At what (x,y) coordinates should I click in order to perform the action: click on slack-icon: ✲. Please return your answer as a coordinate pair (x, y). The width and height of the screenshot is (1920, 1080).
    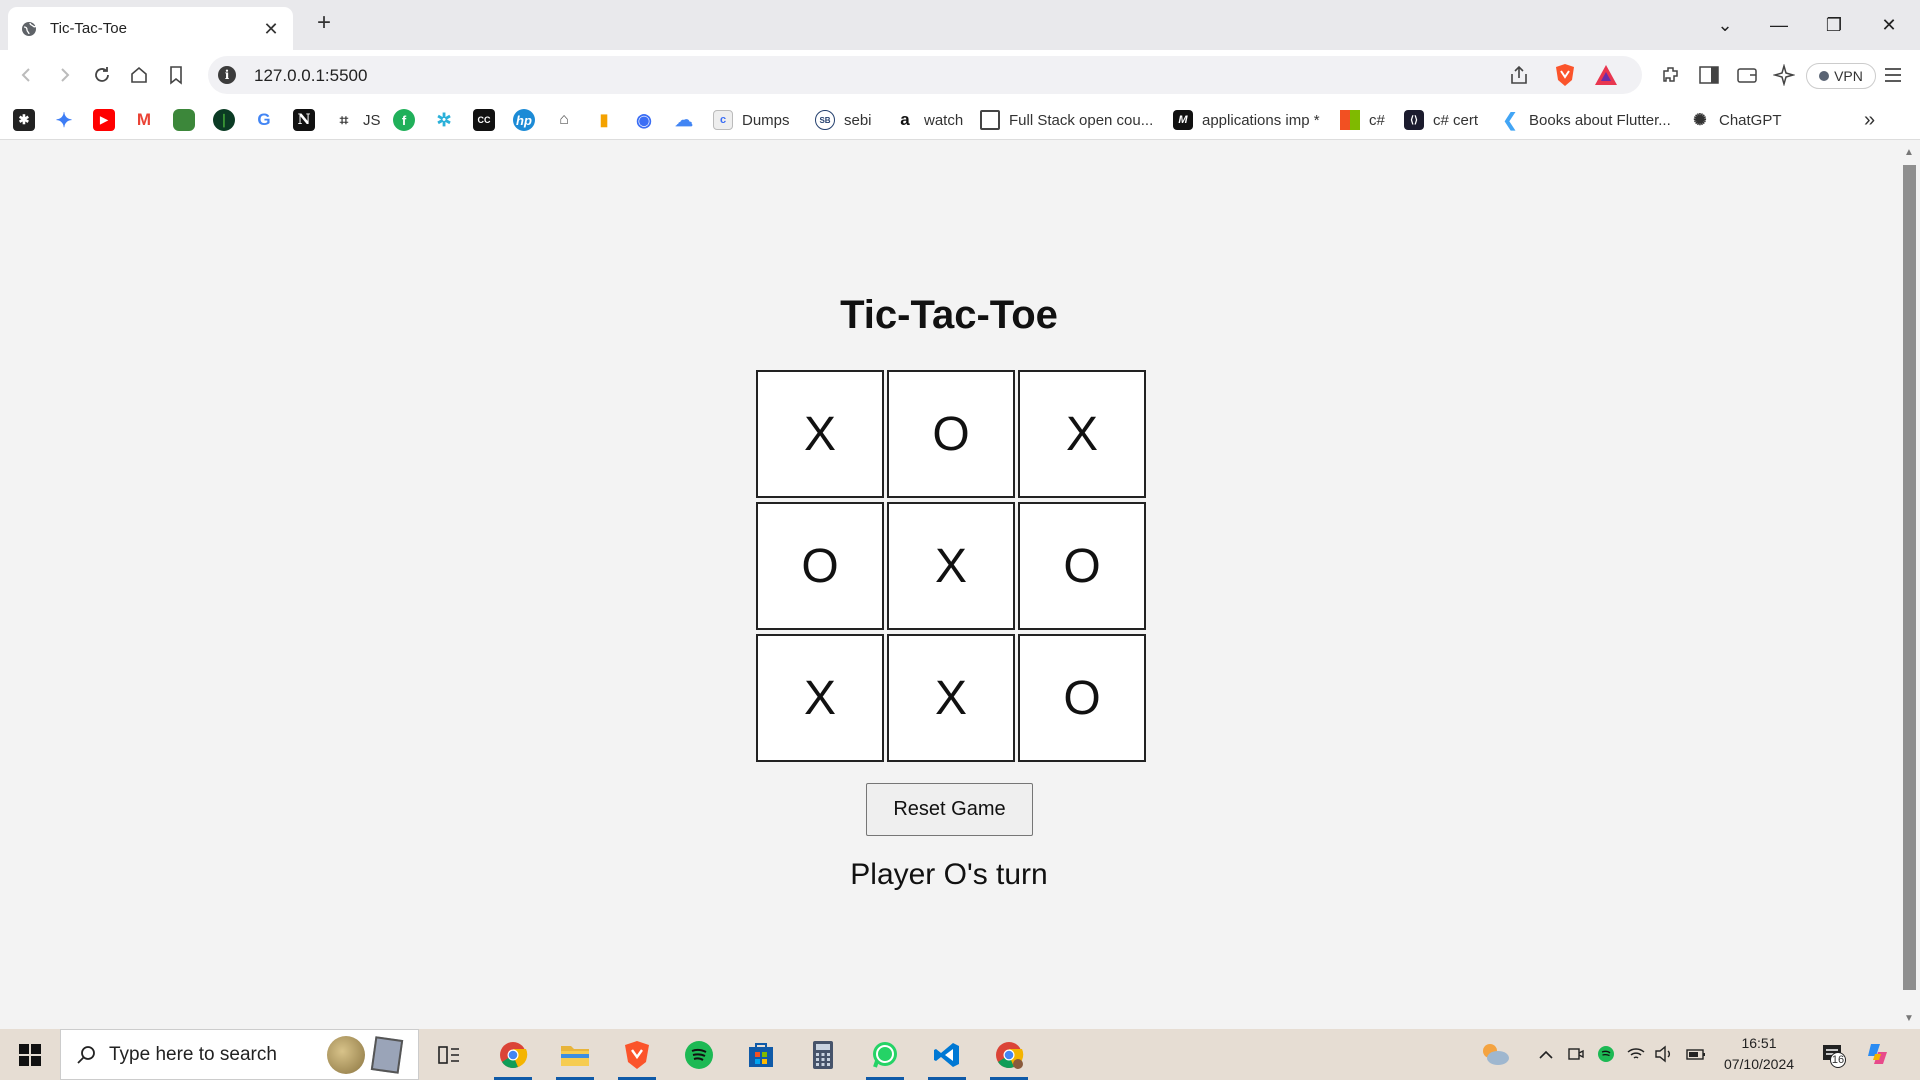
    Looking at the image, I should click on (444, 120).